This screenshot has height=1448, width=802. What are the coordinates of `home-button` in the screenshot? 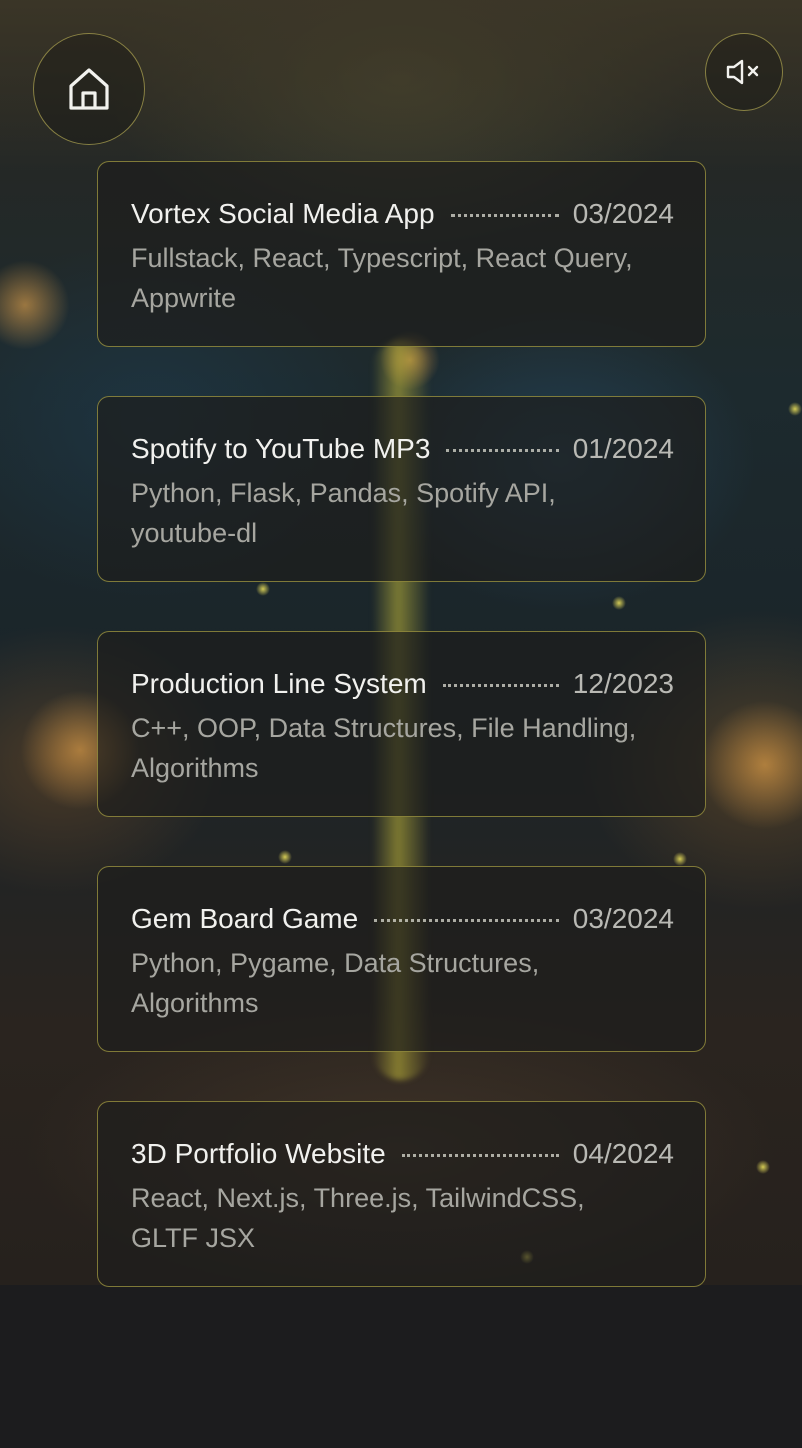 It's located at (89, 89).